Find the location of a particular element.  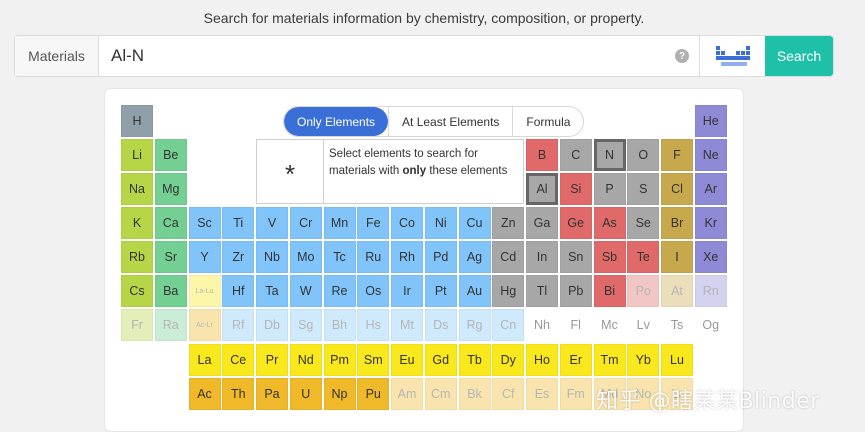

element-pd: Pd is located at coordinates (440, 257).